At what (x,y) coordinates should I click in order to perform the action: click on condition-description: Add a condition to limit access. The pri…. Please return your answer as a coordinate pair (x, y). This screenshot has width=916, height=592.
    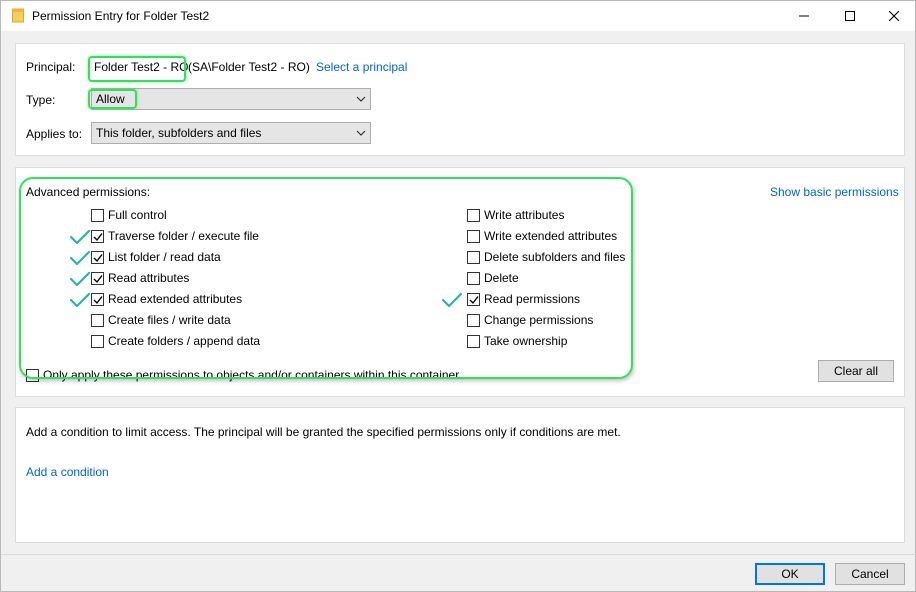
    Looking at the image, I should click on (323, 432).